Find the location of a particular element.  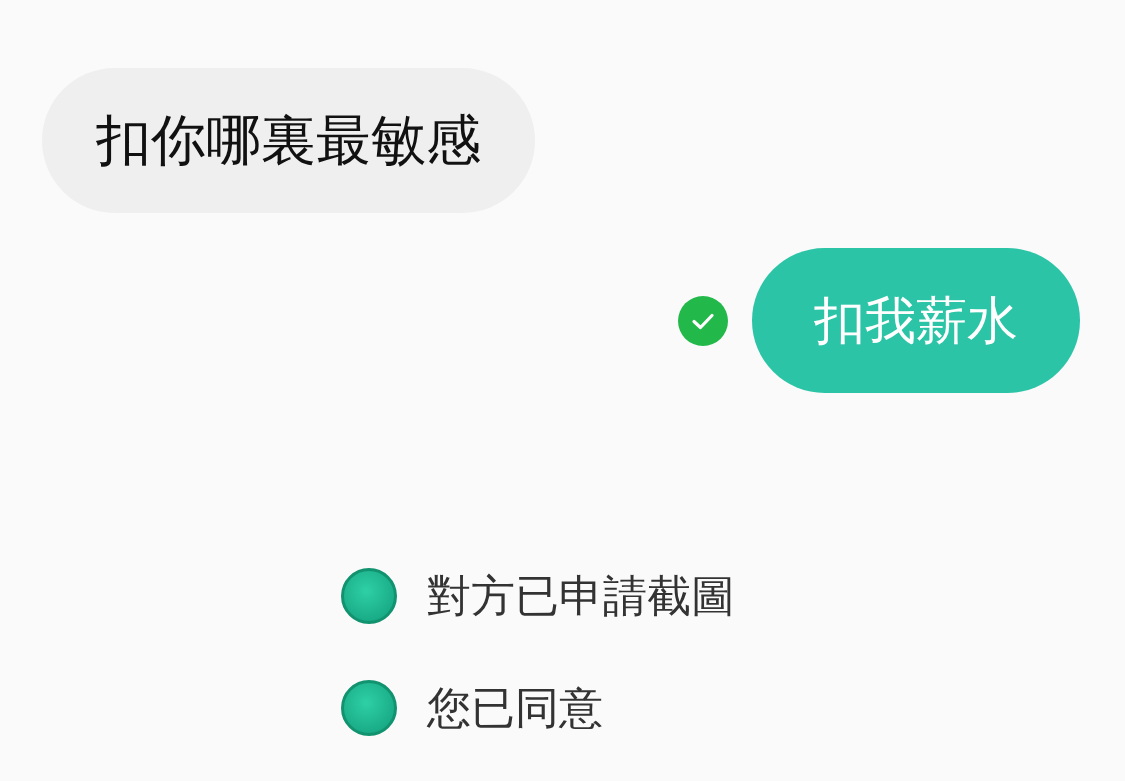

notice-text: 您已同意 is located at coordinates (515, 708).